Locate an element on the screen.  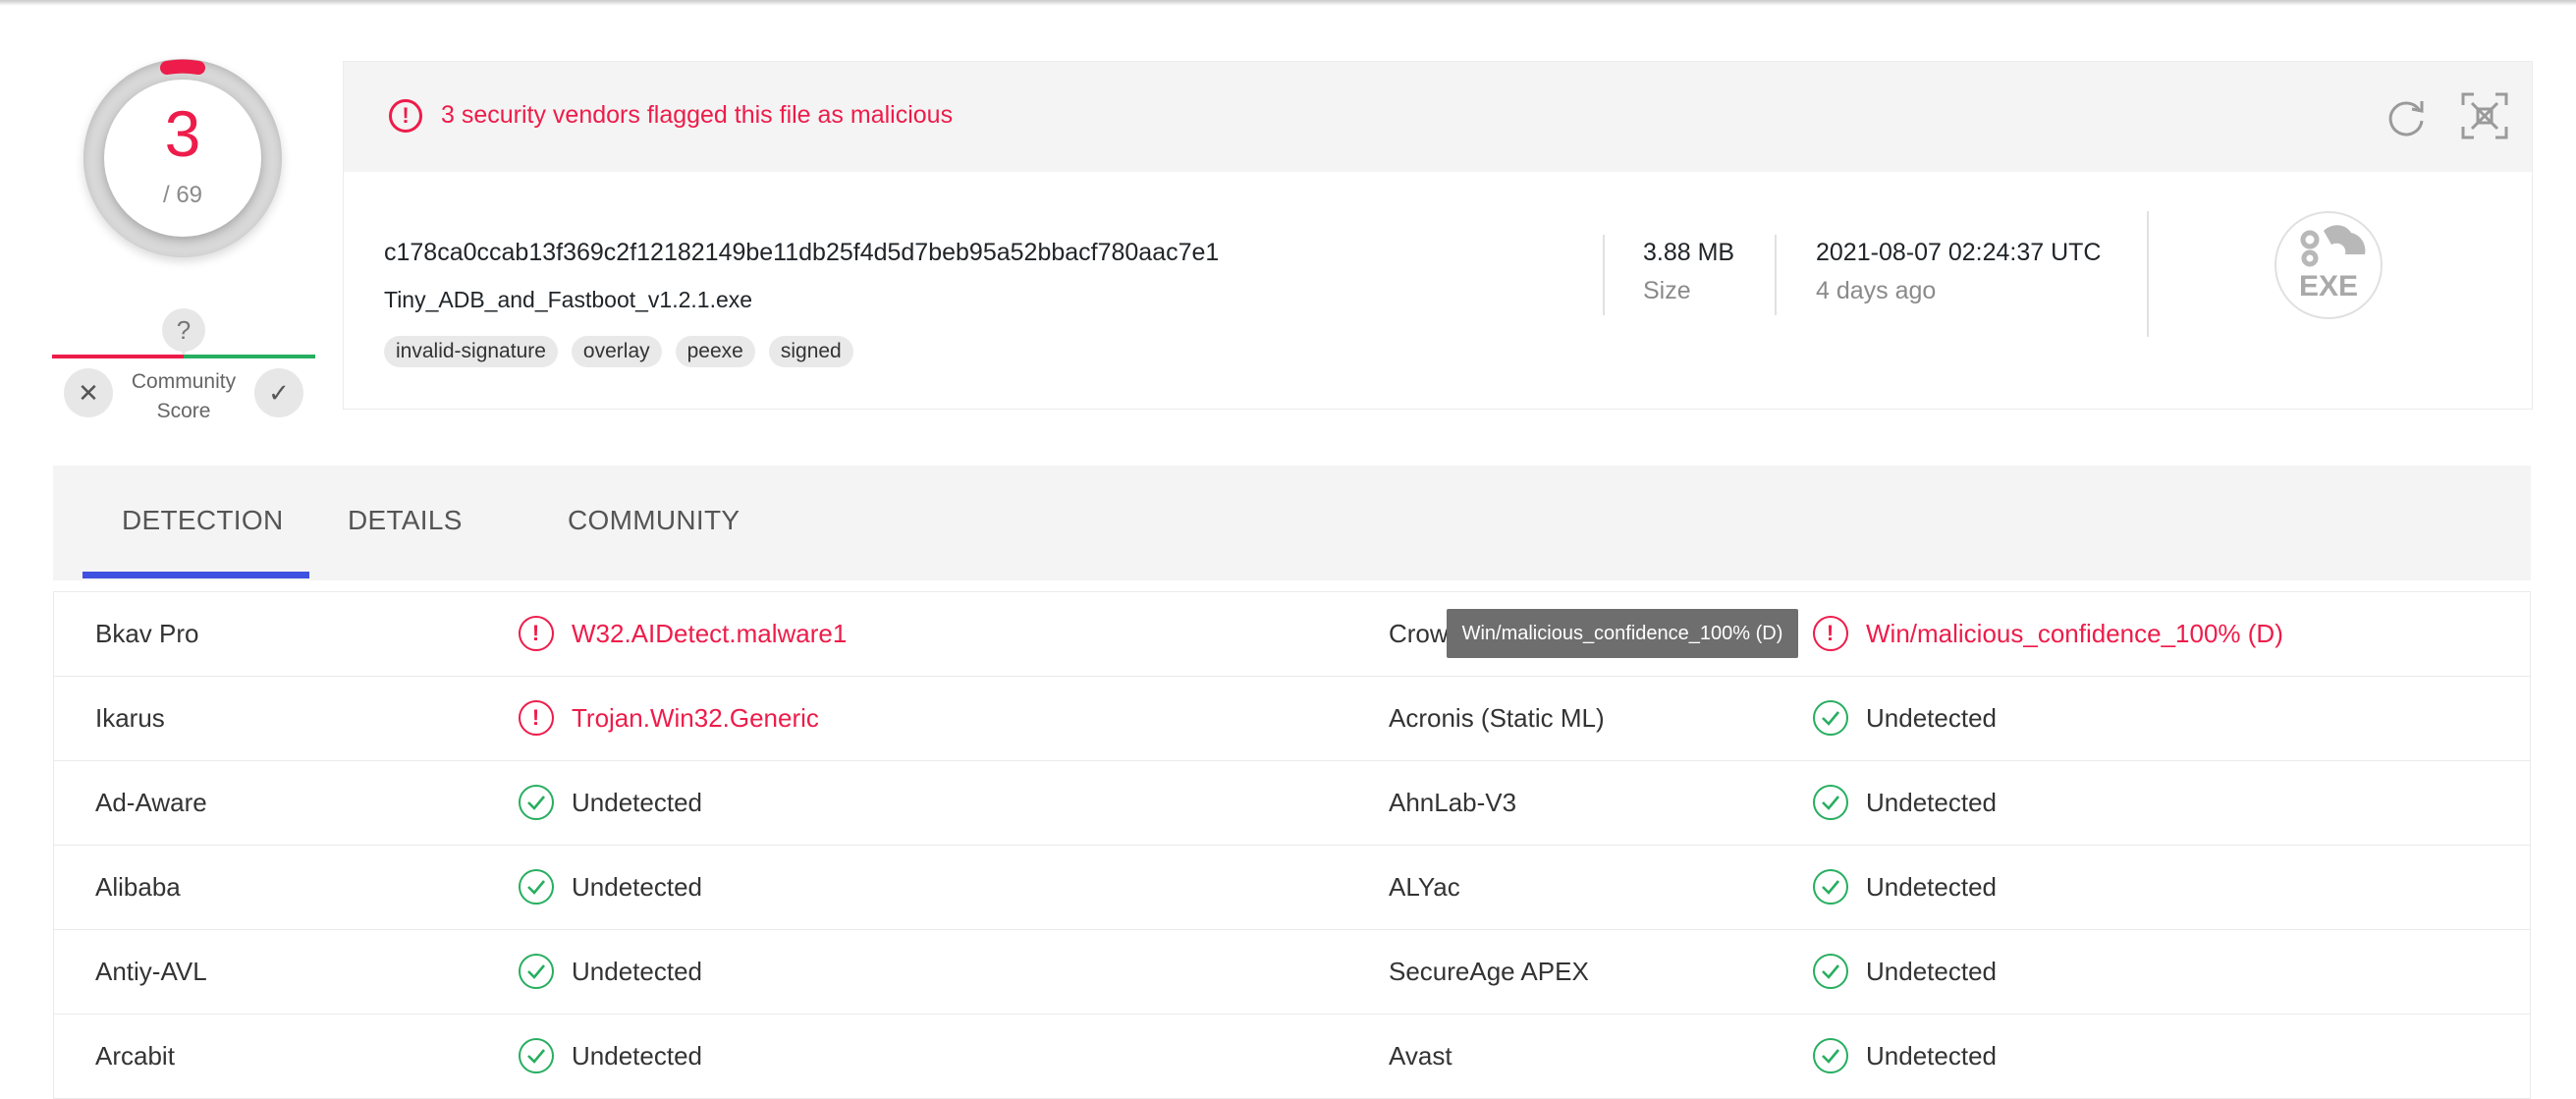
vendor-name: Arcabit is located at coordinates (135, 1056).